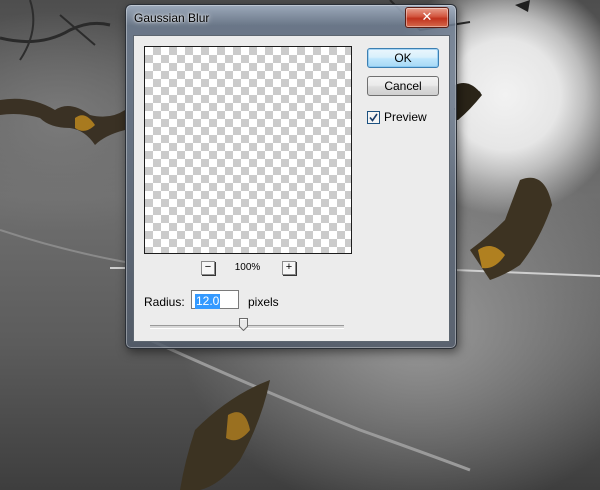 The image size is (600, 490). I want to click on preview-option: Preview, so click(397, 117).